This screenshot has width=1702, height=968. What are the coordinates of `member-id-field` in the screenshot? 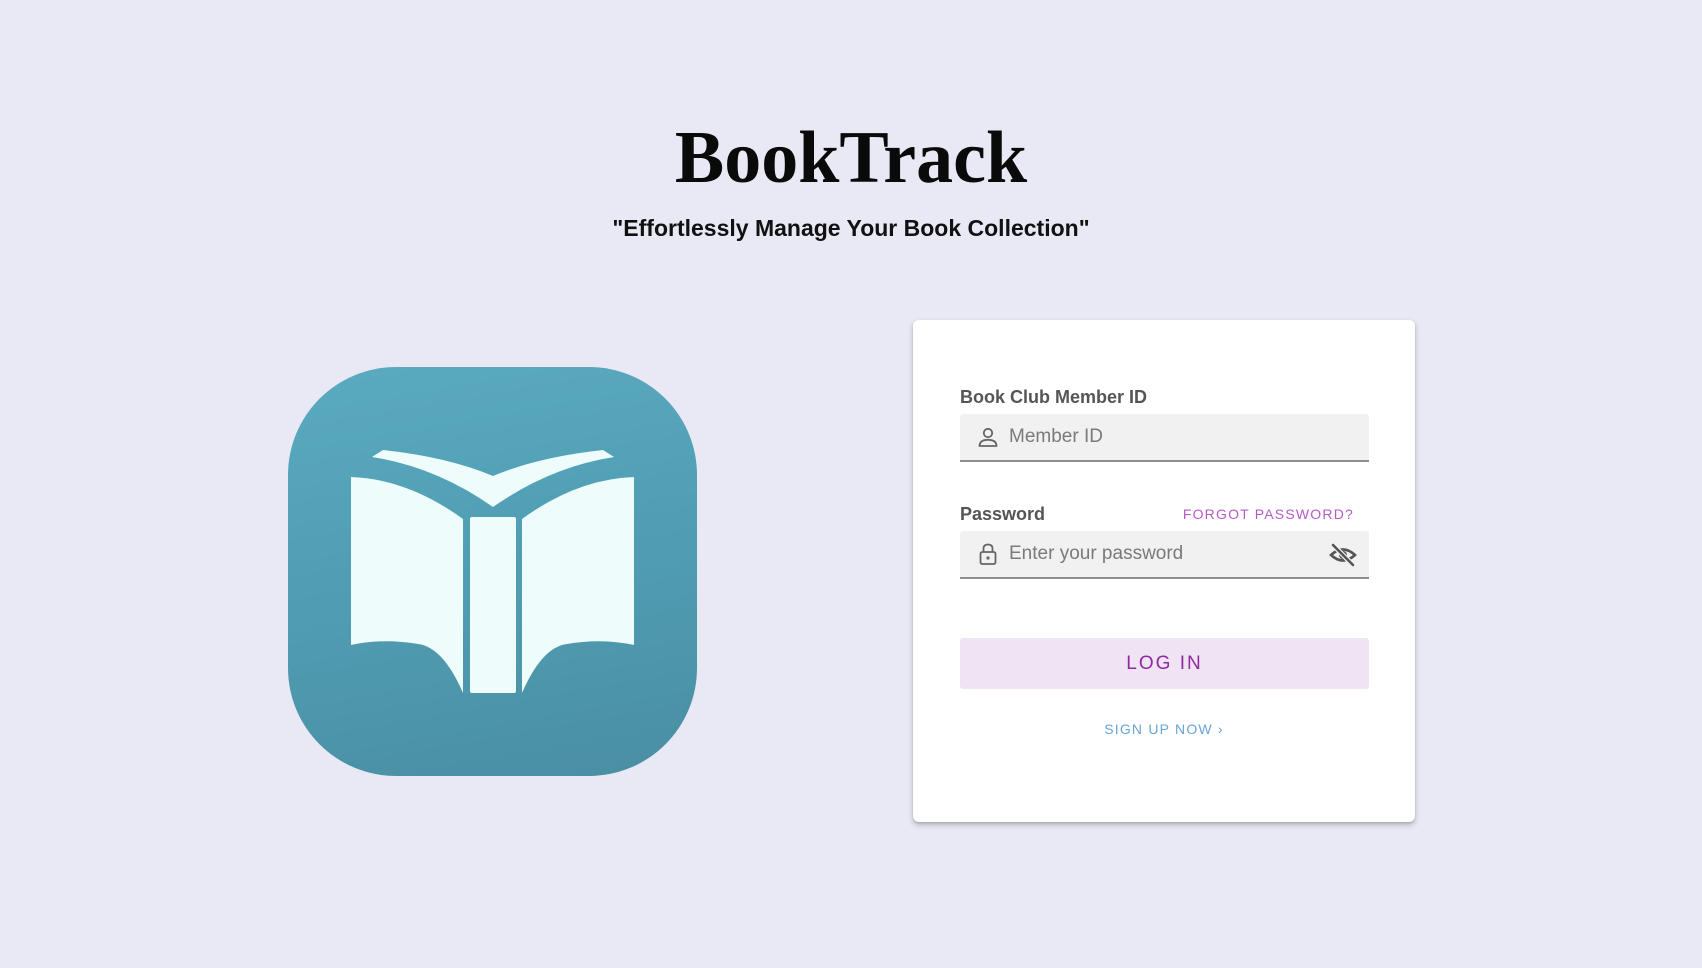 It's located at (1164, 438).